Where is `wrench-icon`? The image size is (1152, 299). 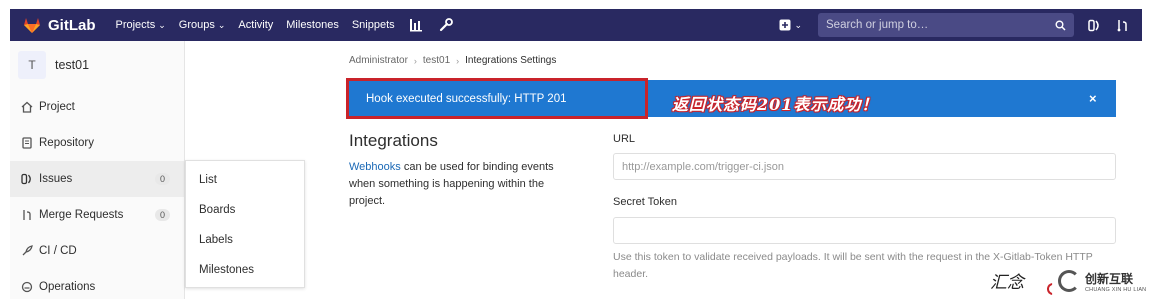
wrench-icon is located at coordinates (446, 25).